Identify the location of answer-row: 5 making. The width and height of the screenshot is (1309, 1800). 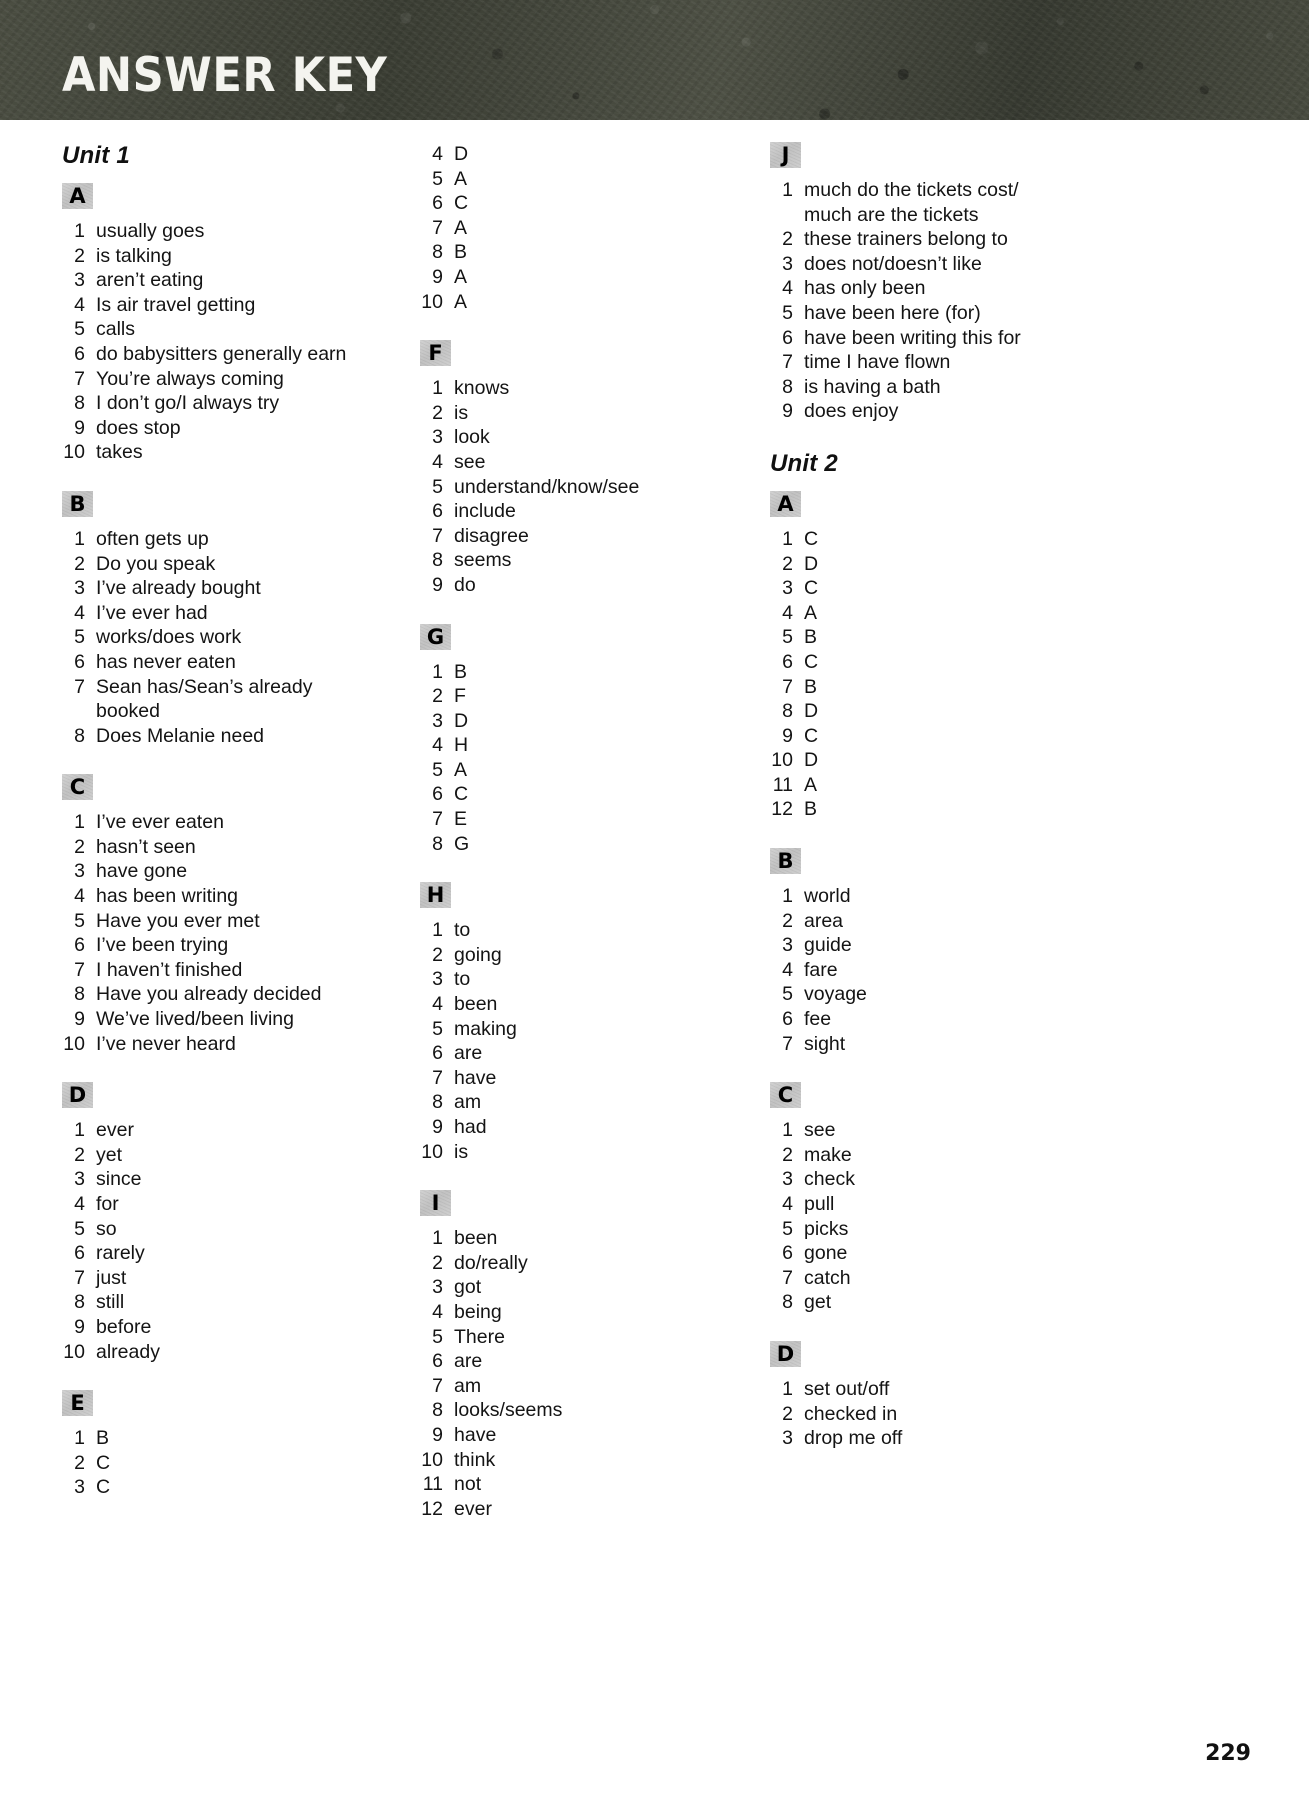
(595, 1029).